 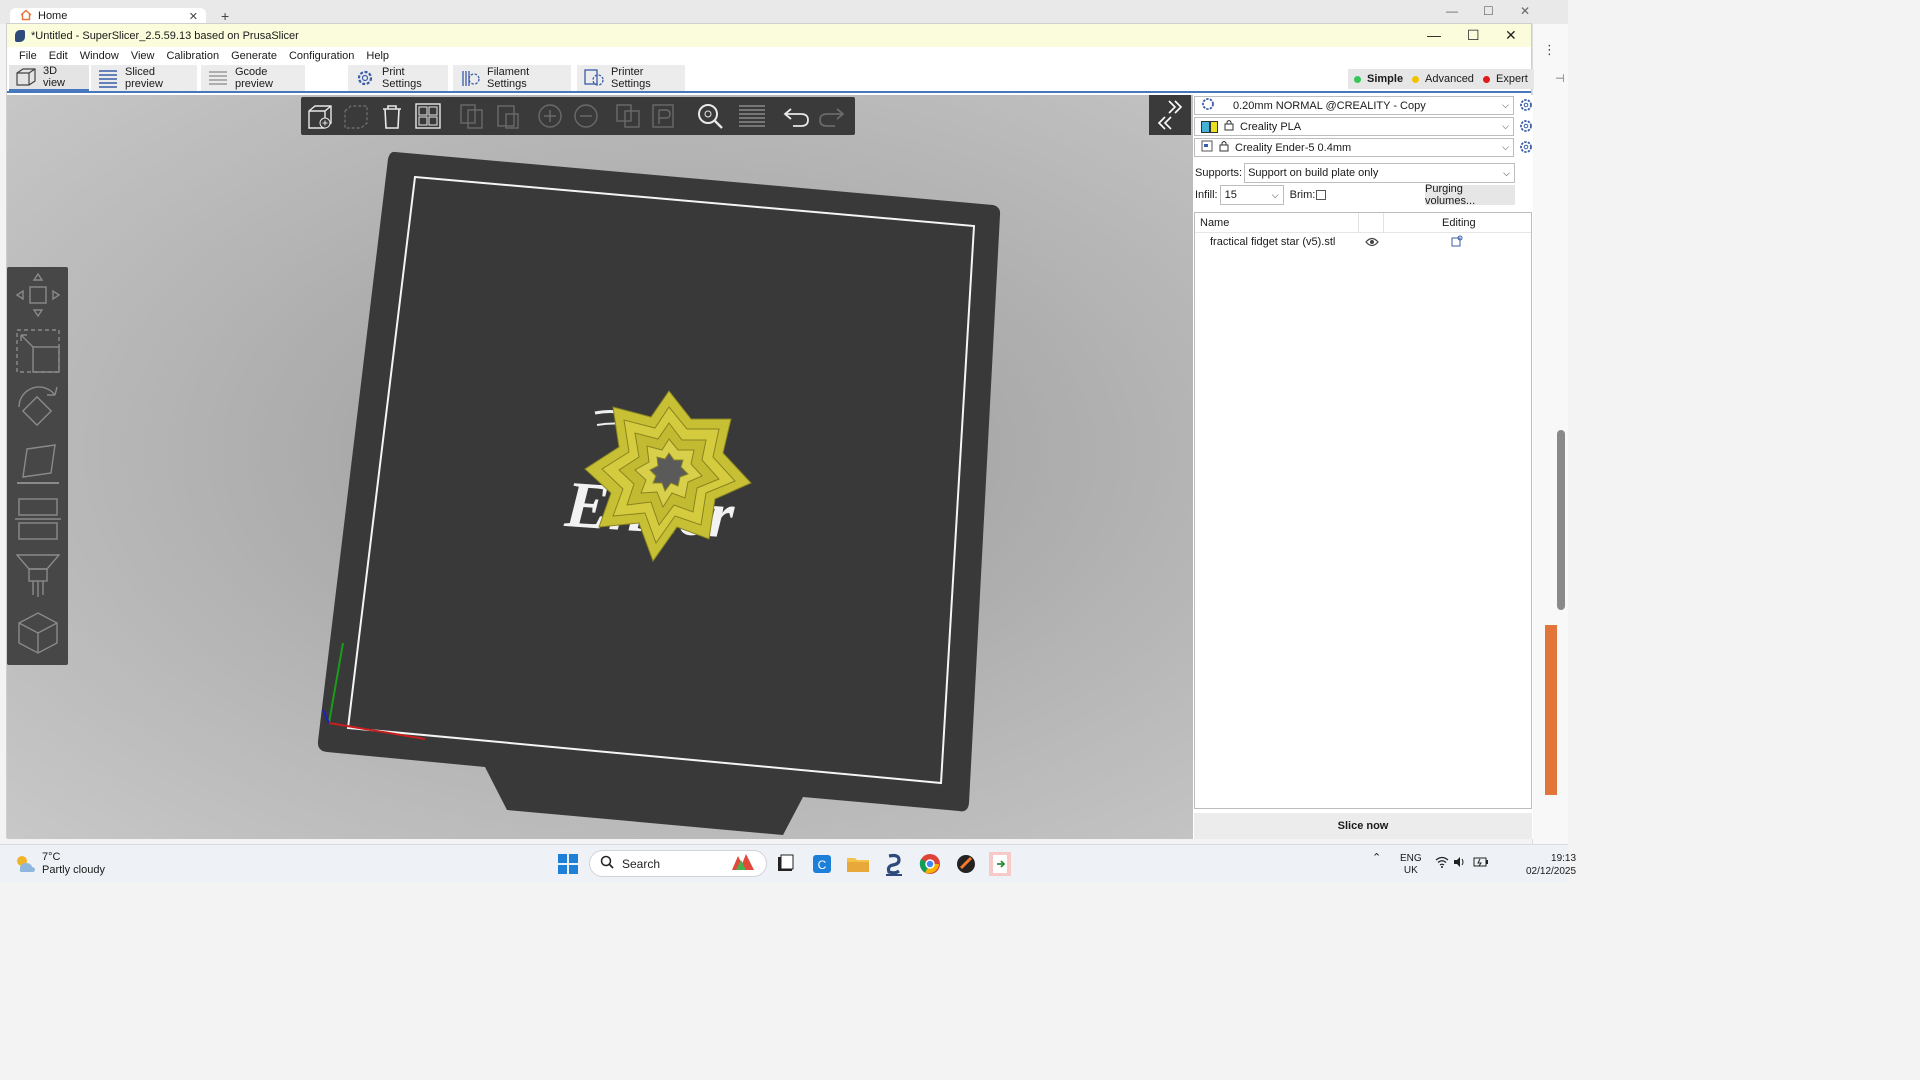 I want to click on mode-simple-button: Simple, so click(x=1379, y=79).